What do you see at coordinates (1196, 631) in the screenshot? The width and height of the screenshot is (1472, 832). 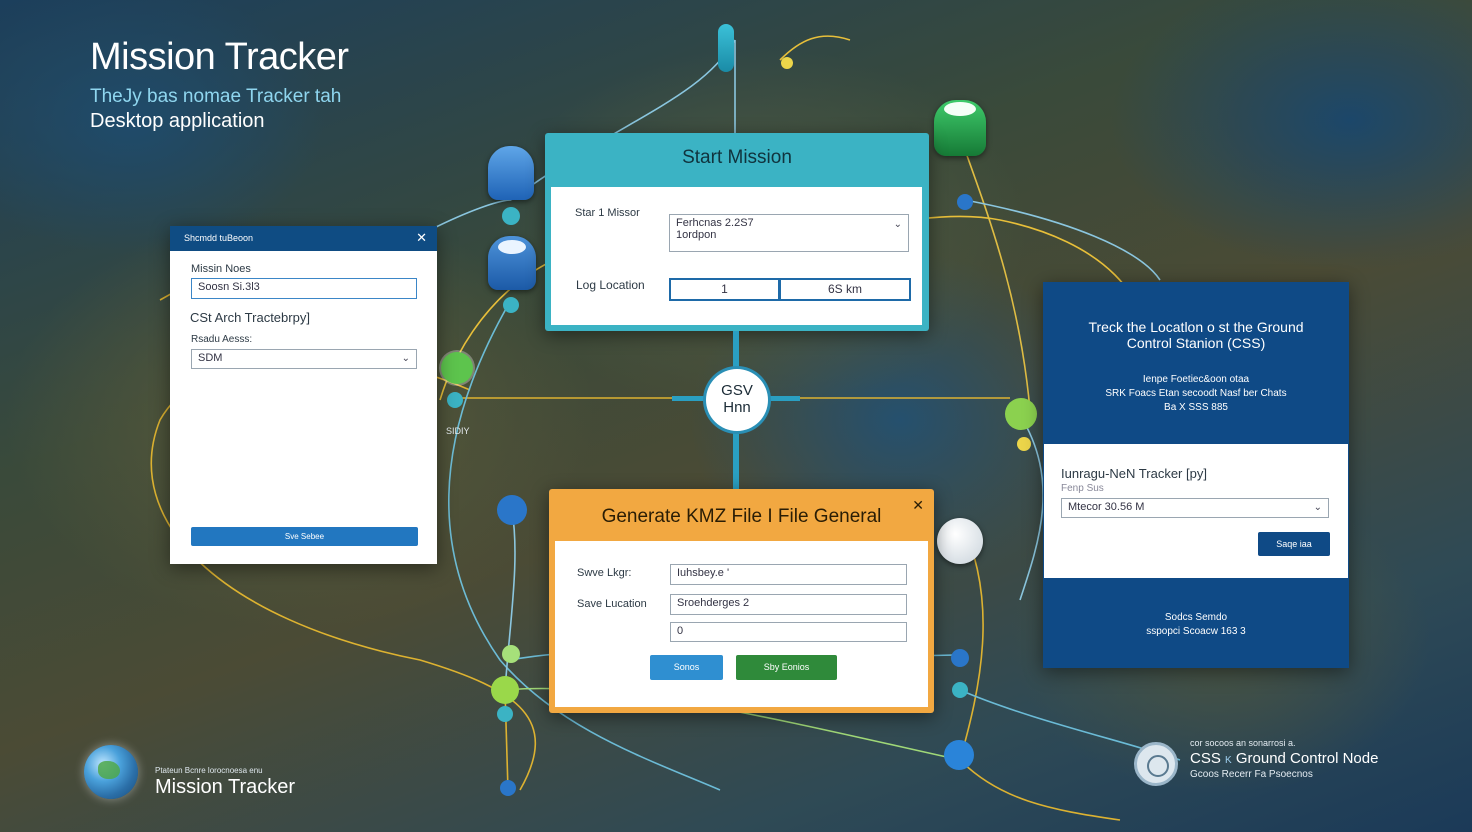 I see `footer-line-2: sspopci Scoacw 163 3` at bounding box center [1196, 631].